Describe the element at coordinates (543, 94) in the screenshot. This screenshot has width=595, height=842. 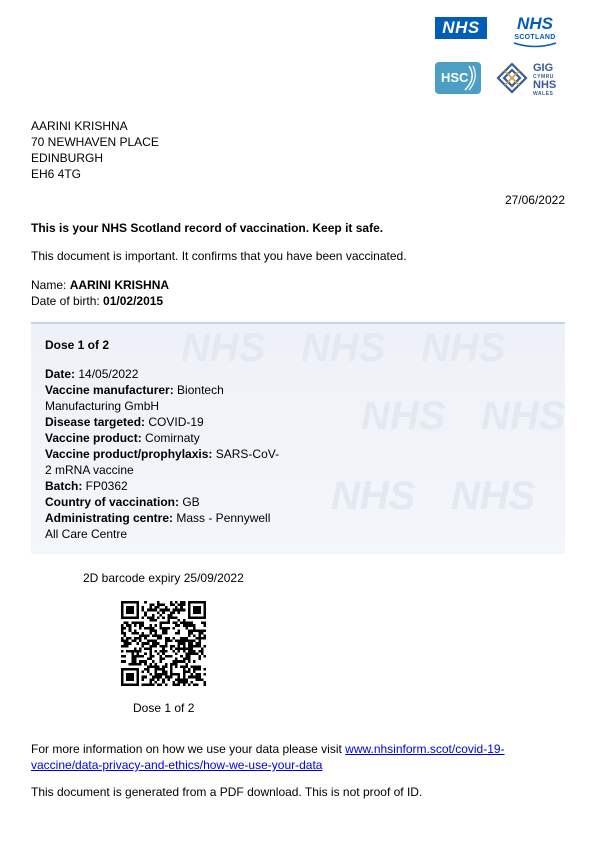
I see `wales-wales-text: WALES` at that location.